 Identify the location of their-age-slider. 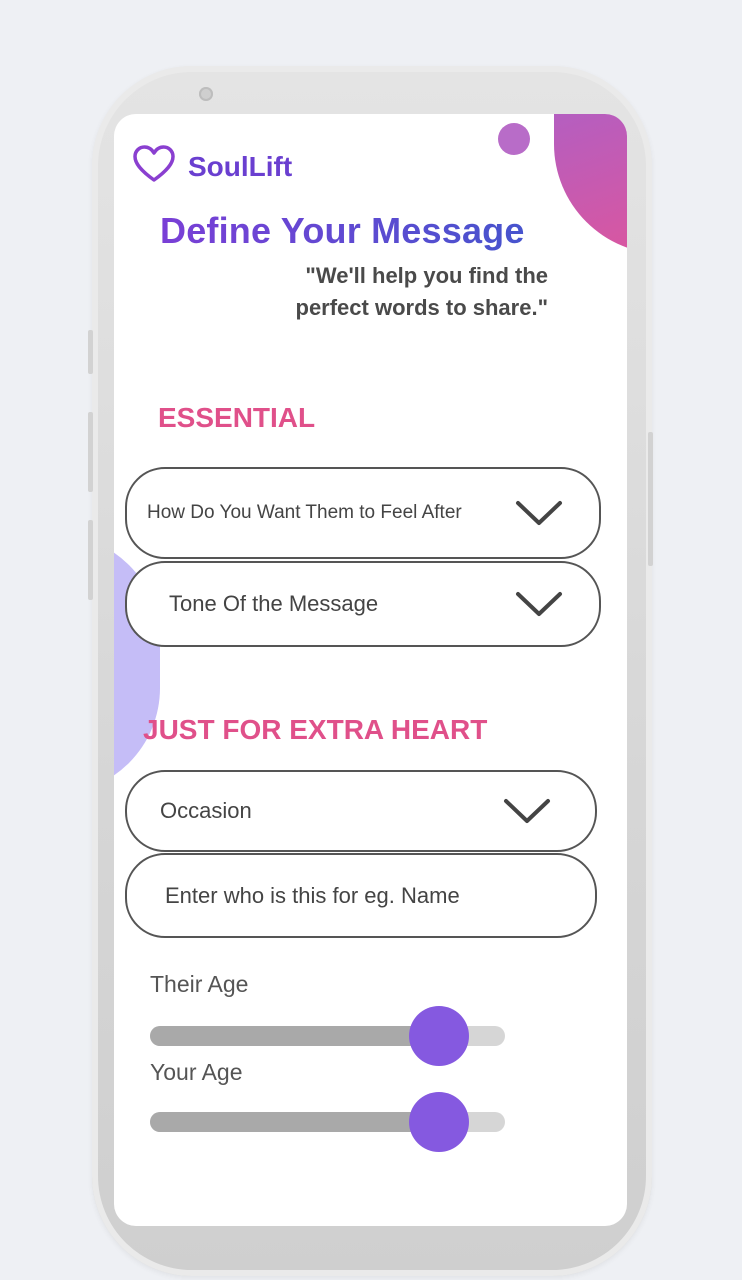
(327, 1036).